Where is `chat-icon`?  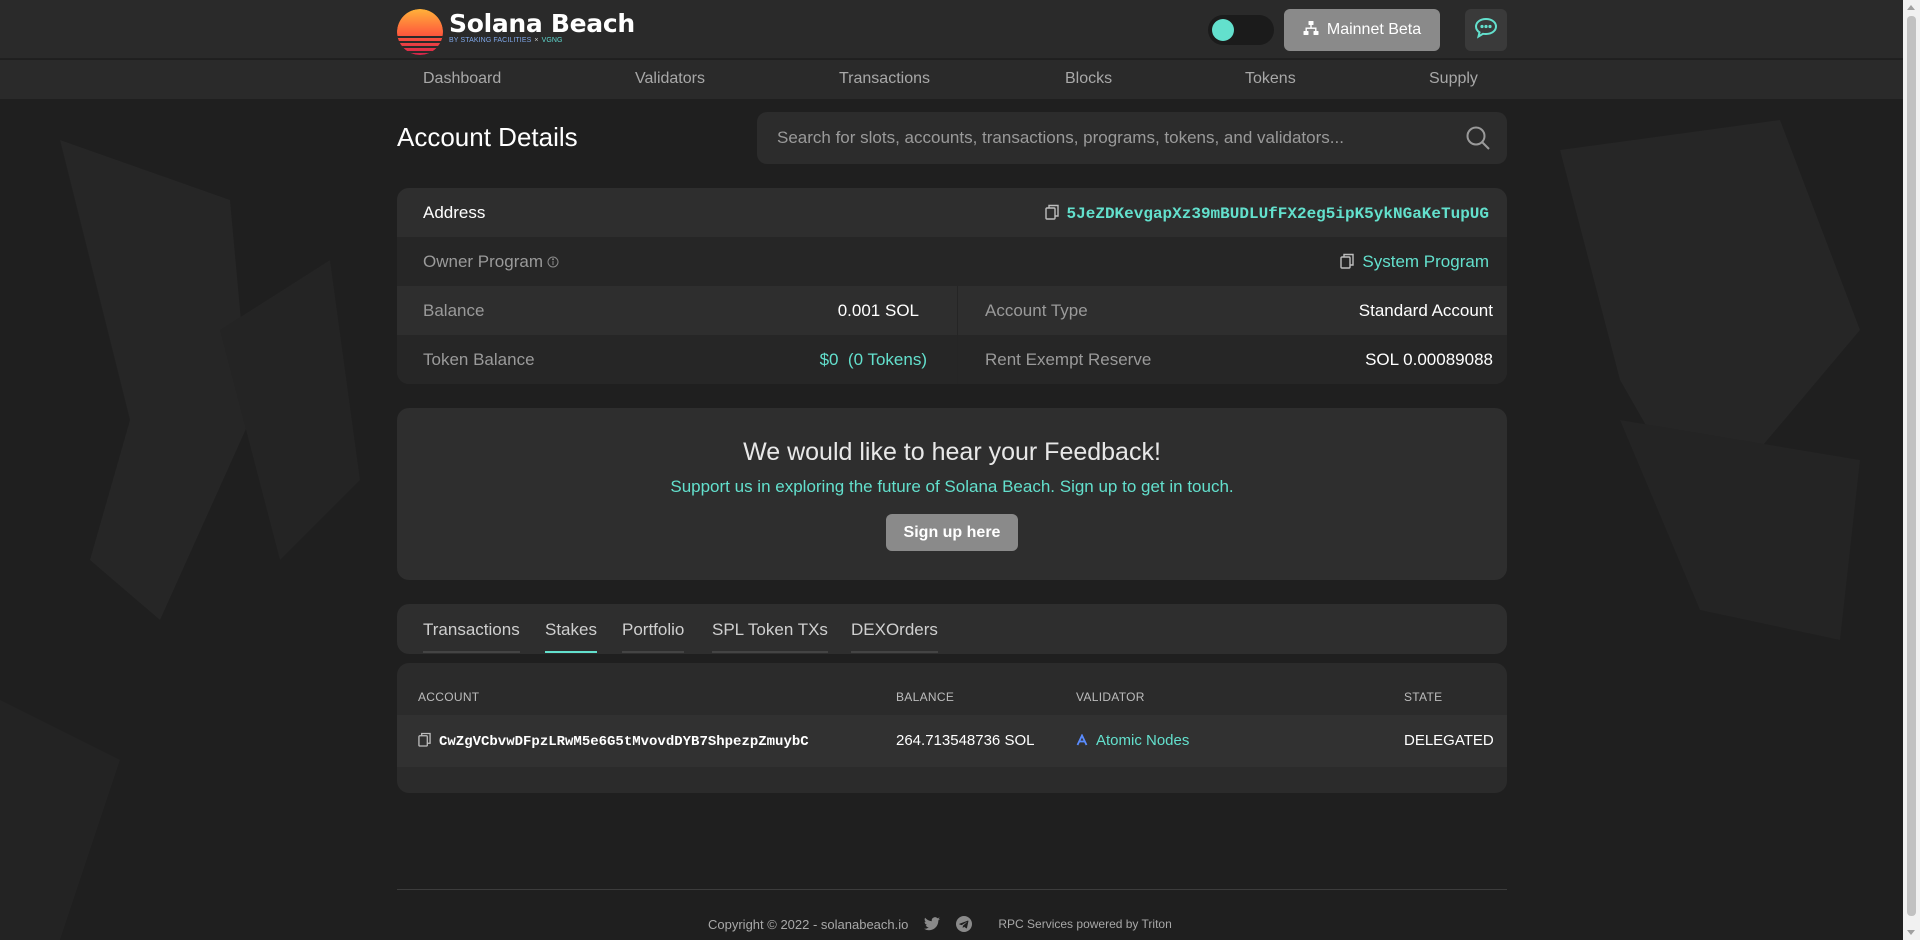
chat-icon is located at coordinates (1486, 30).